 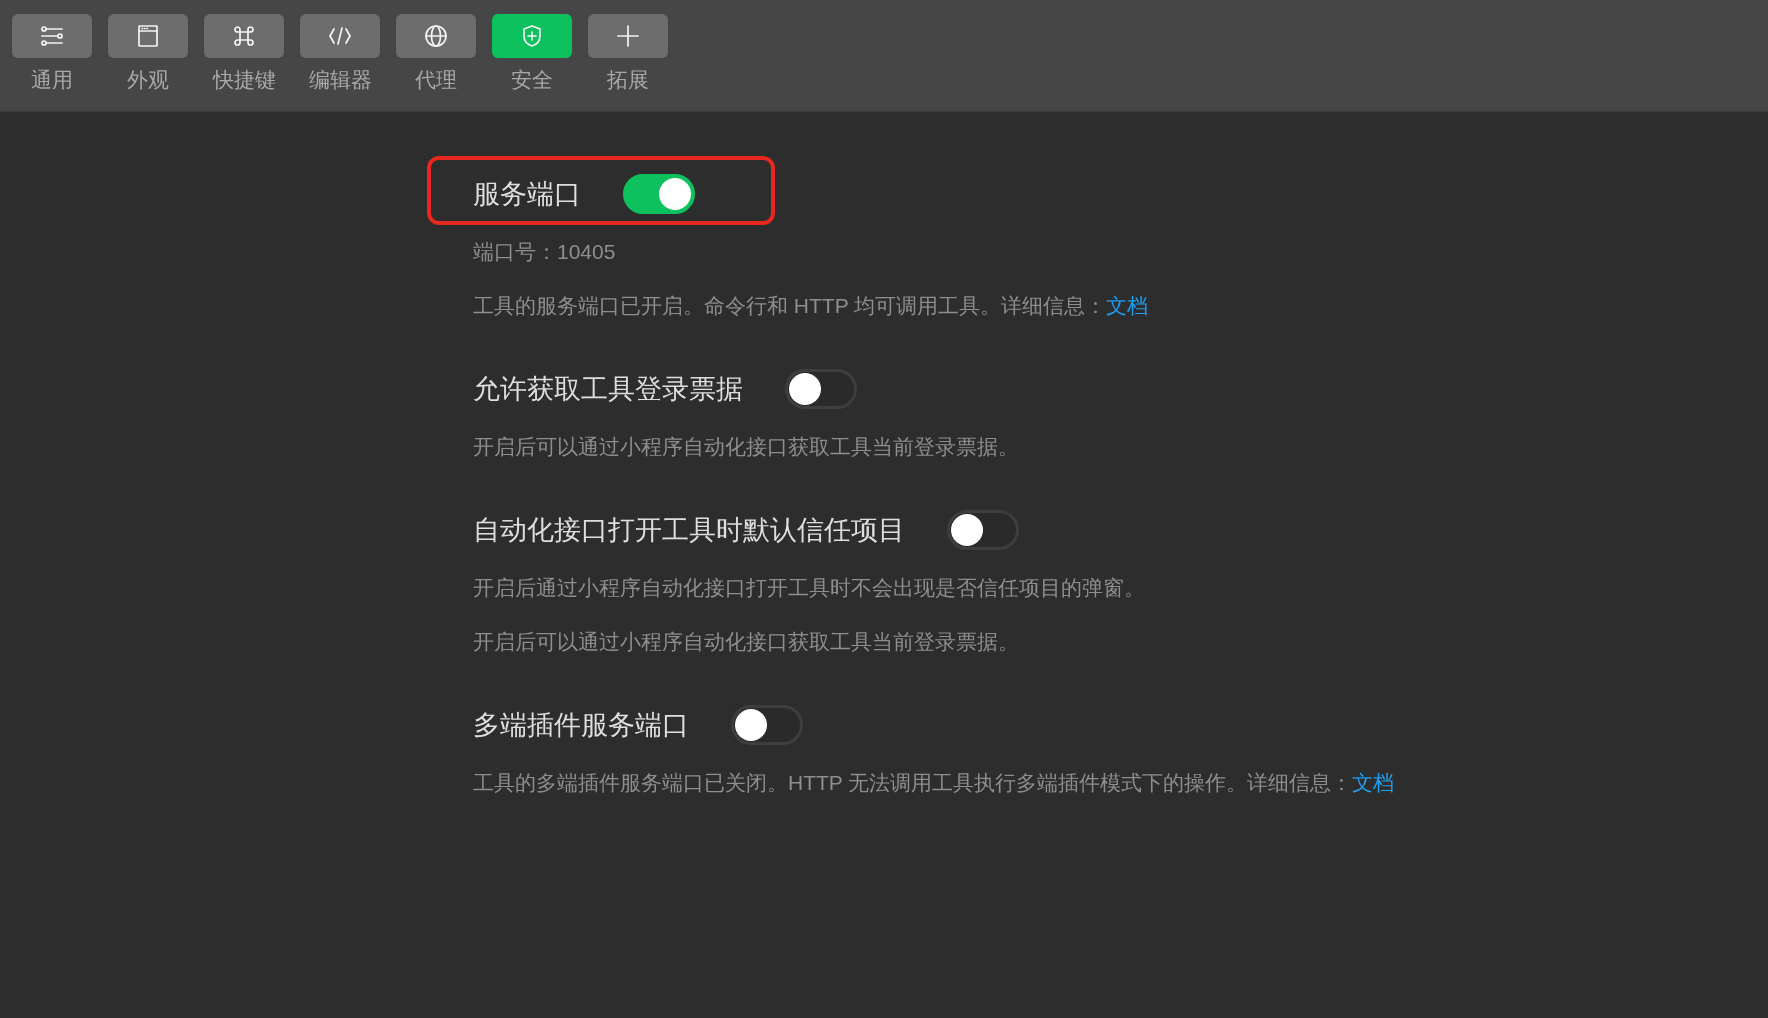 I want to click on setting-title: 多端插件服务端口, so click(x=581, y=725).